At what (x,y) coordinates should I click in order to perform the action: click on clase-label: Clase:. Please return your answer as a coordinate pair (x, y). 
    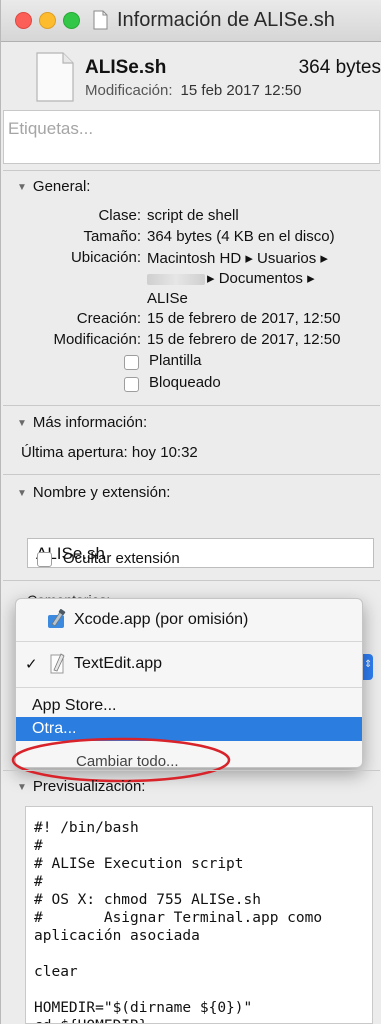
    Looking at the image, I should click on (119, 215).